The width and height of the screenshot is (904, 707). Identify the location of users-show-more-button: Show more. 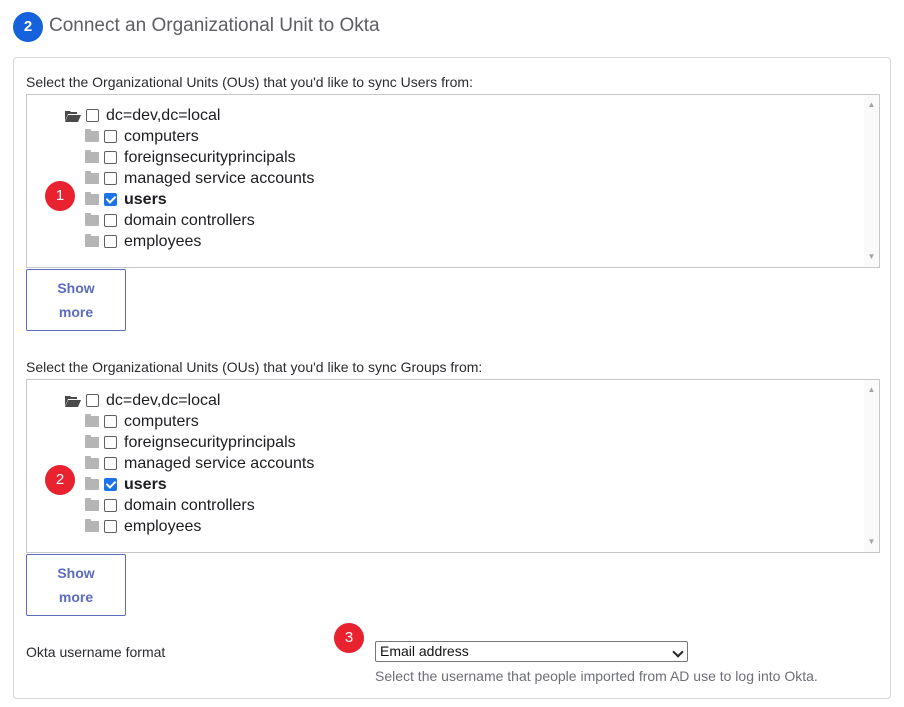
(76, 300).